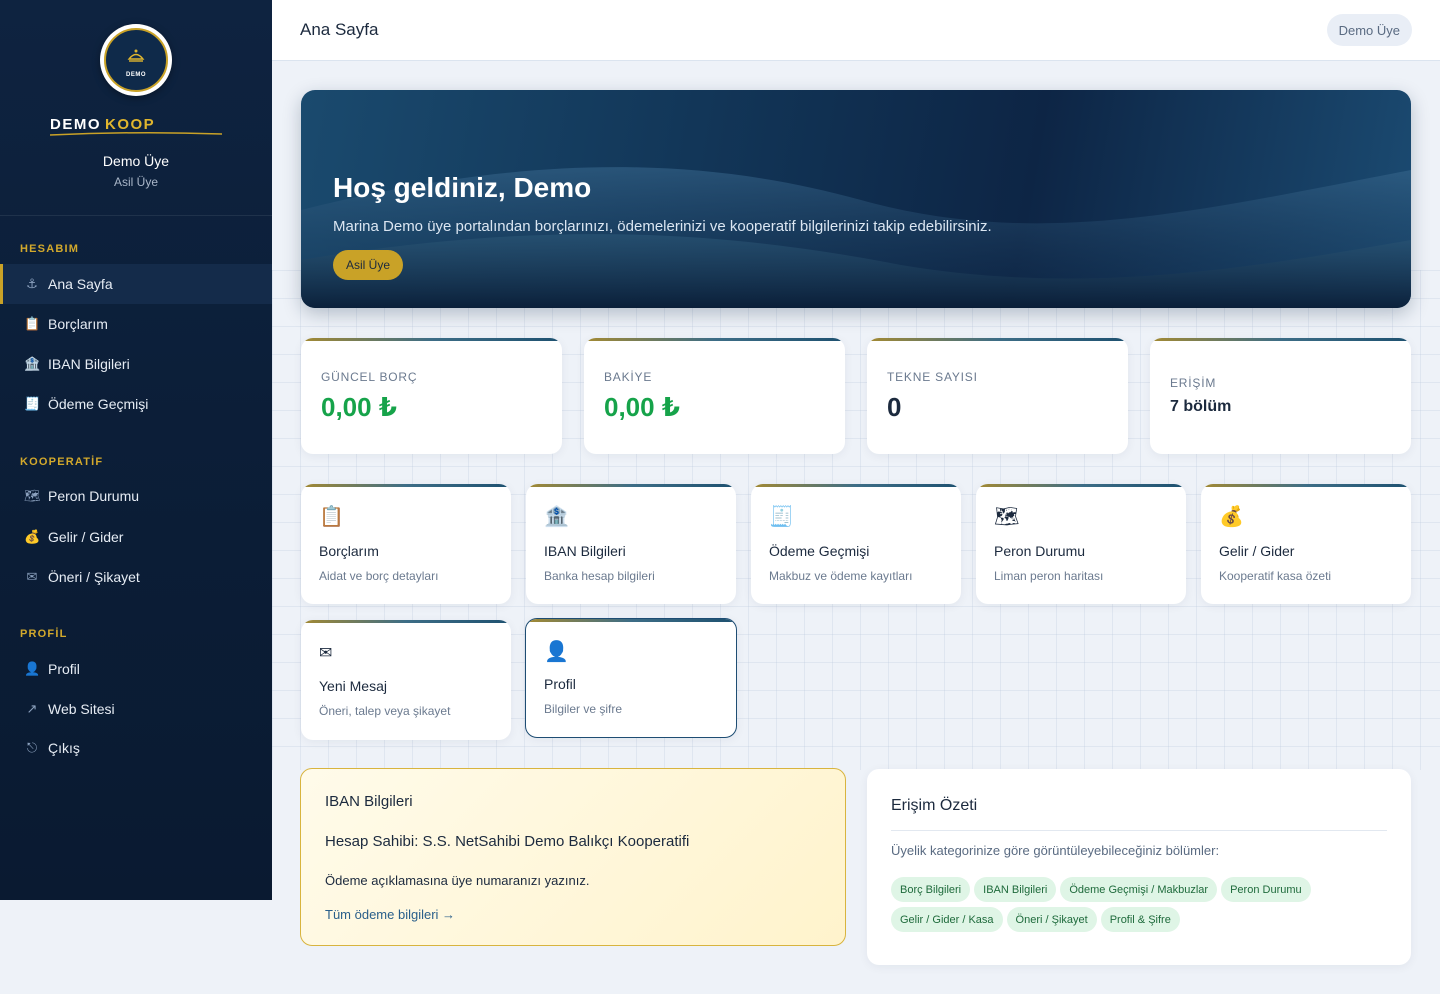  What do you see at coordinates (1201, 406) in the screenshot?
I see `stat-value: 7 bölüm` at bounding box center [1201, 406].